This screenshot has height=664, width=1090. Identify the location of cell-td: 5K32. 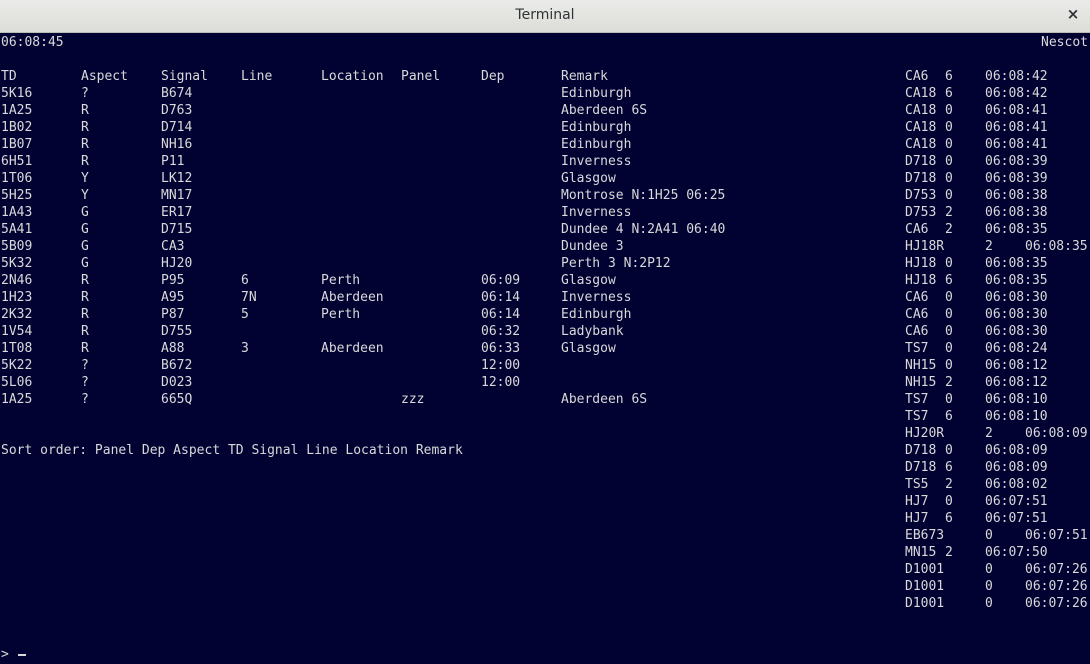
(17, 263).